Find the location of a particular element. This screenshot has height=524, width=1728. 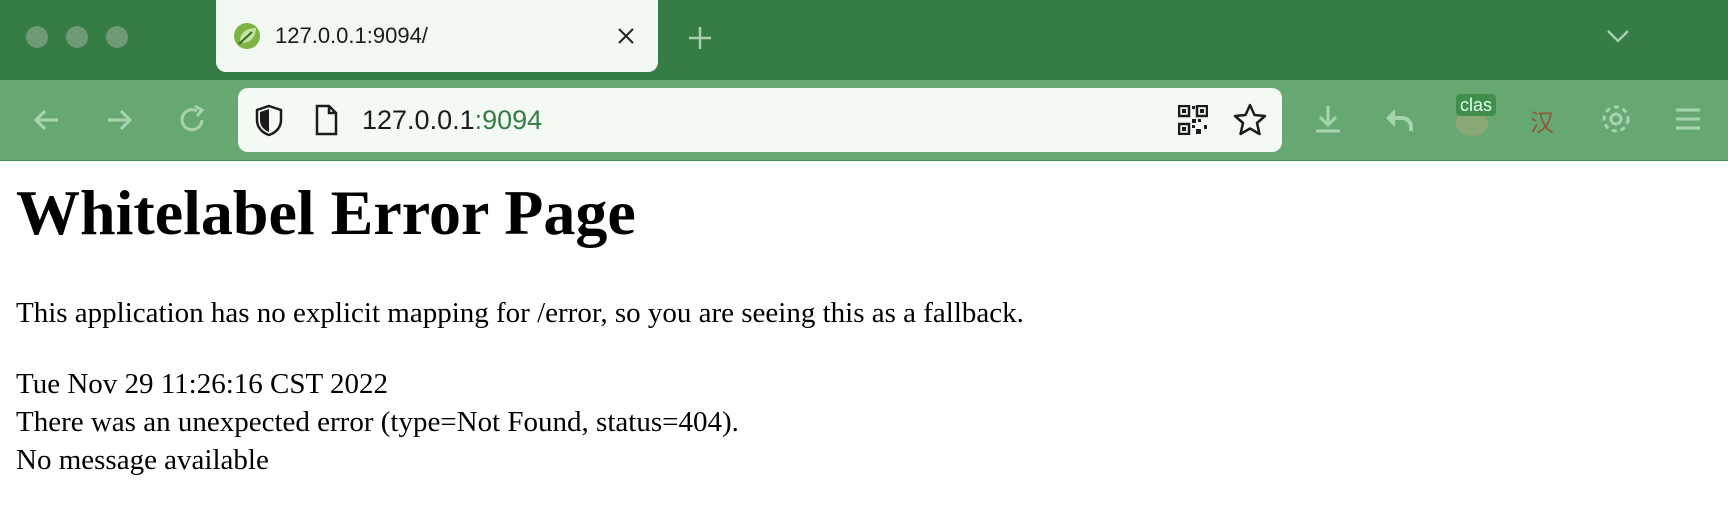

url-host: 127.0.0.1 is located at coordinates (418, 120).